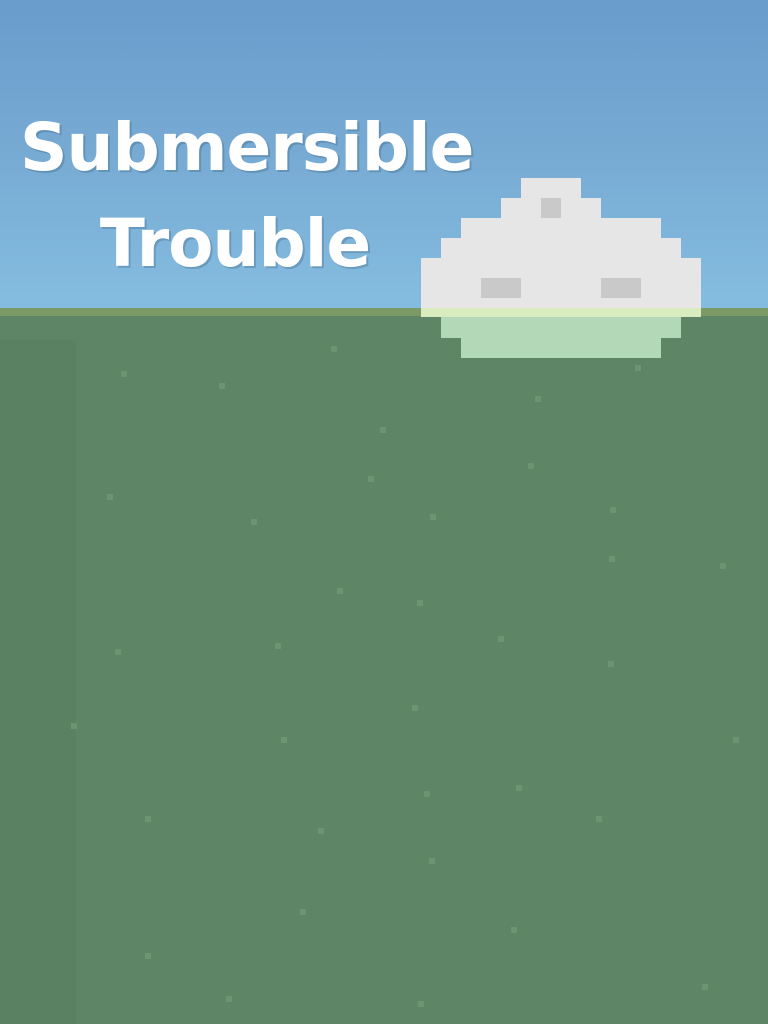 The height and width of the screenshot is (1024, 768). Describe the element at coordinates (551, 188) in the screenshot. I see `submarine-tower` at that location.